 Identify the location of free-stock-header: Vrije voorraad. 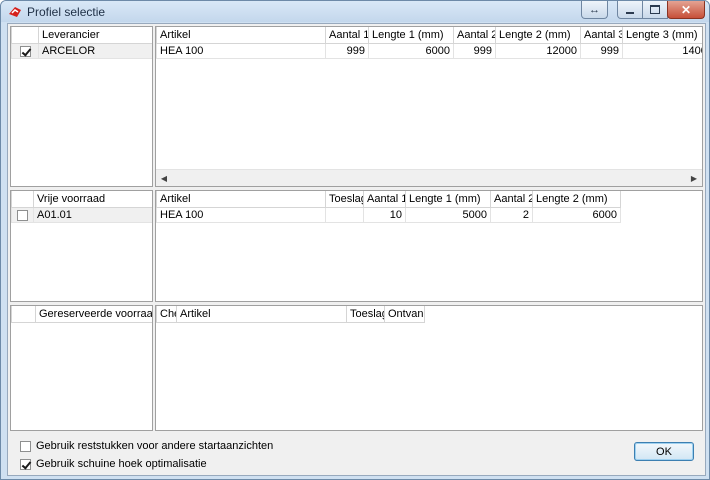
(92, 199).